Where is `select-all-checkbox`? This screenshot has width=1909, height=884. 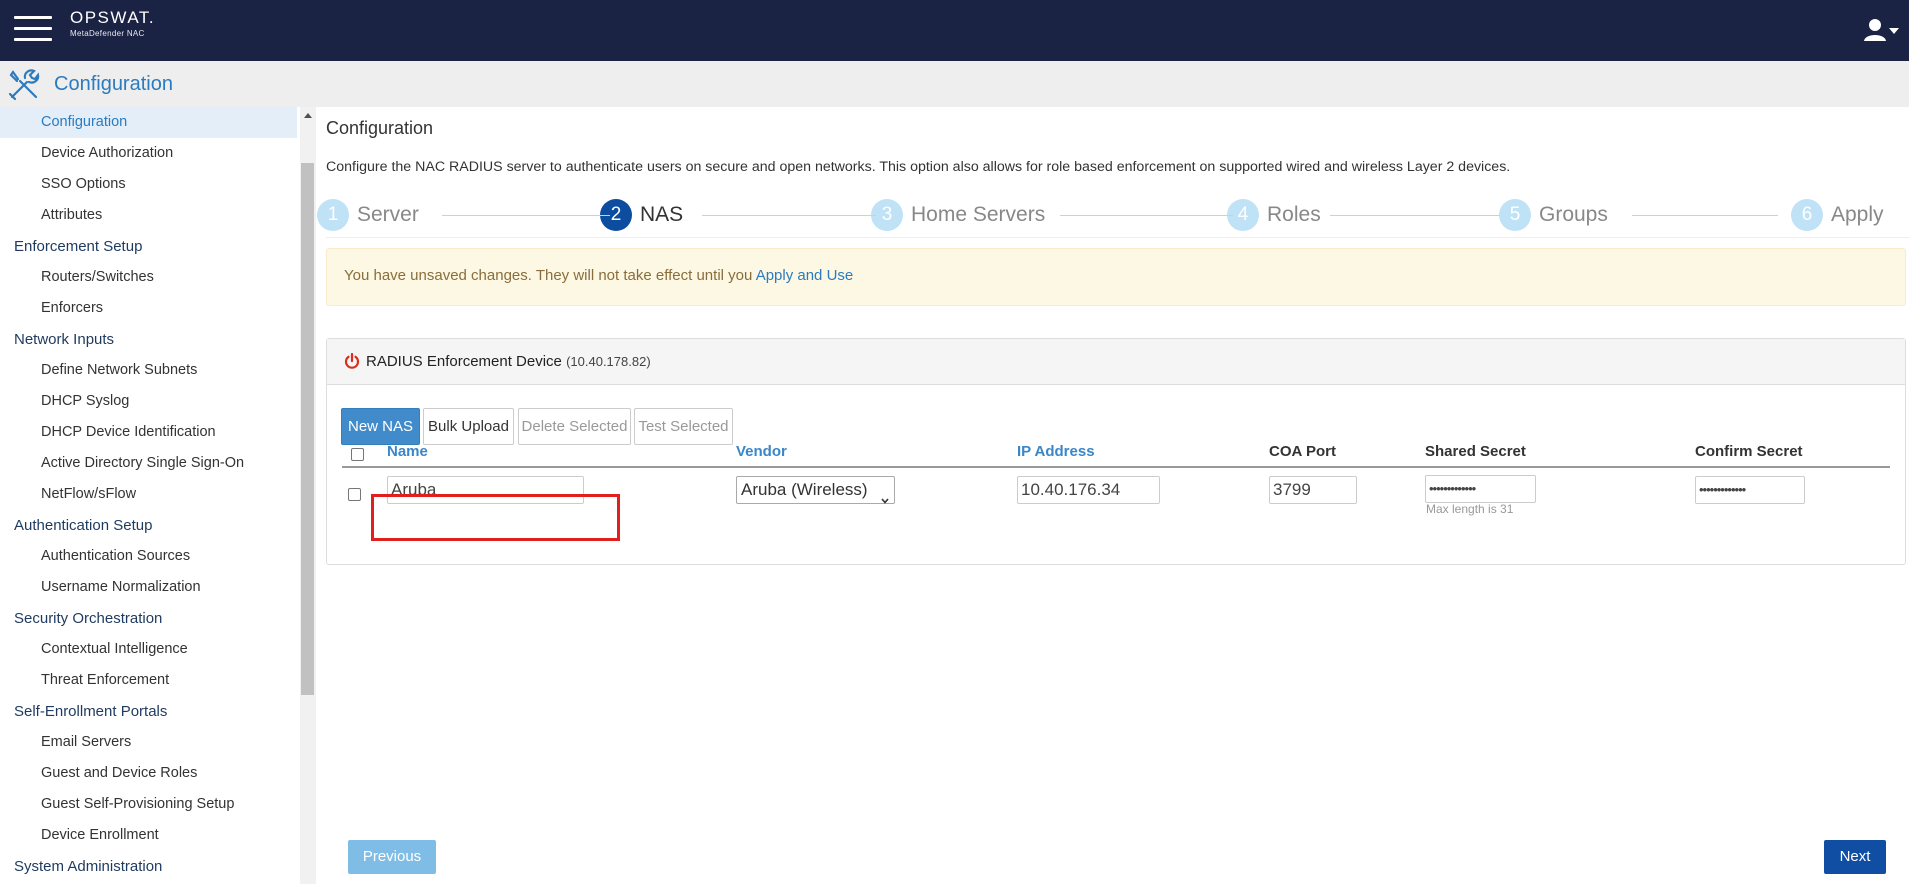 select-all-checkbox is located at coordinates (357, 454).